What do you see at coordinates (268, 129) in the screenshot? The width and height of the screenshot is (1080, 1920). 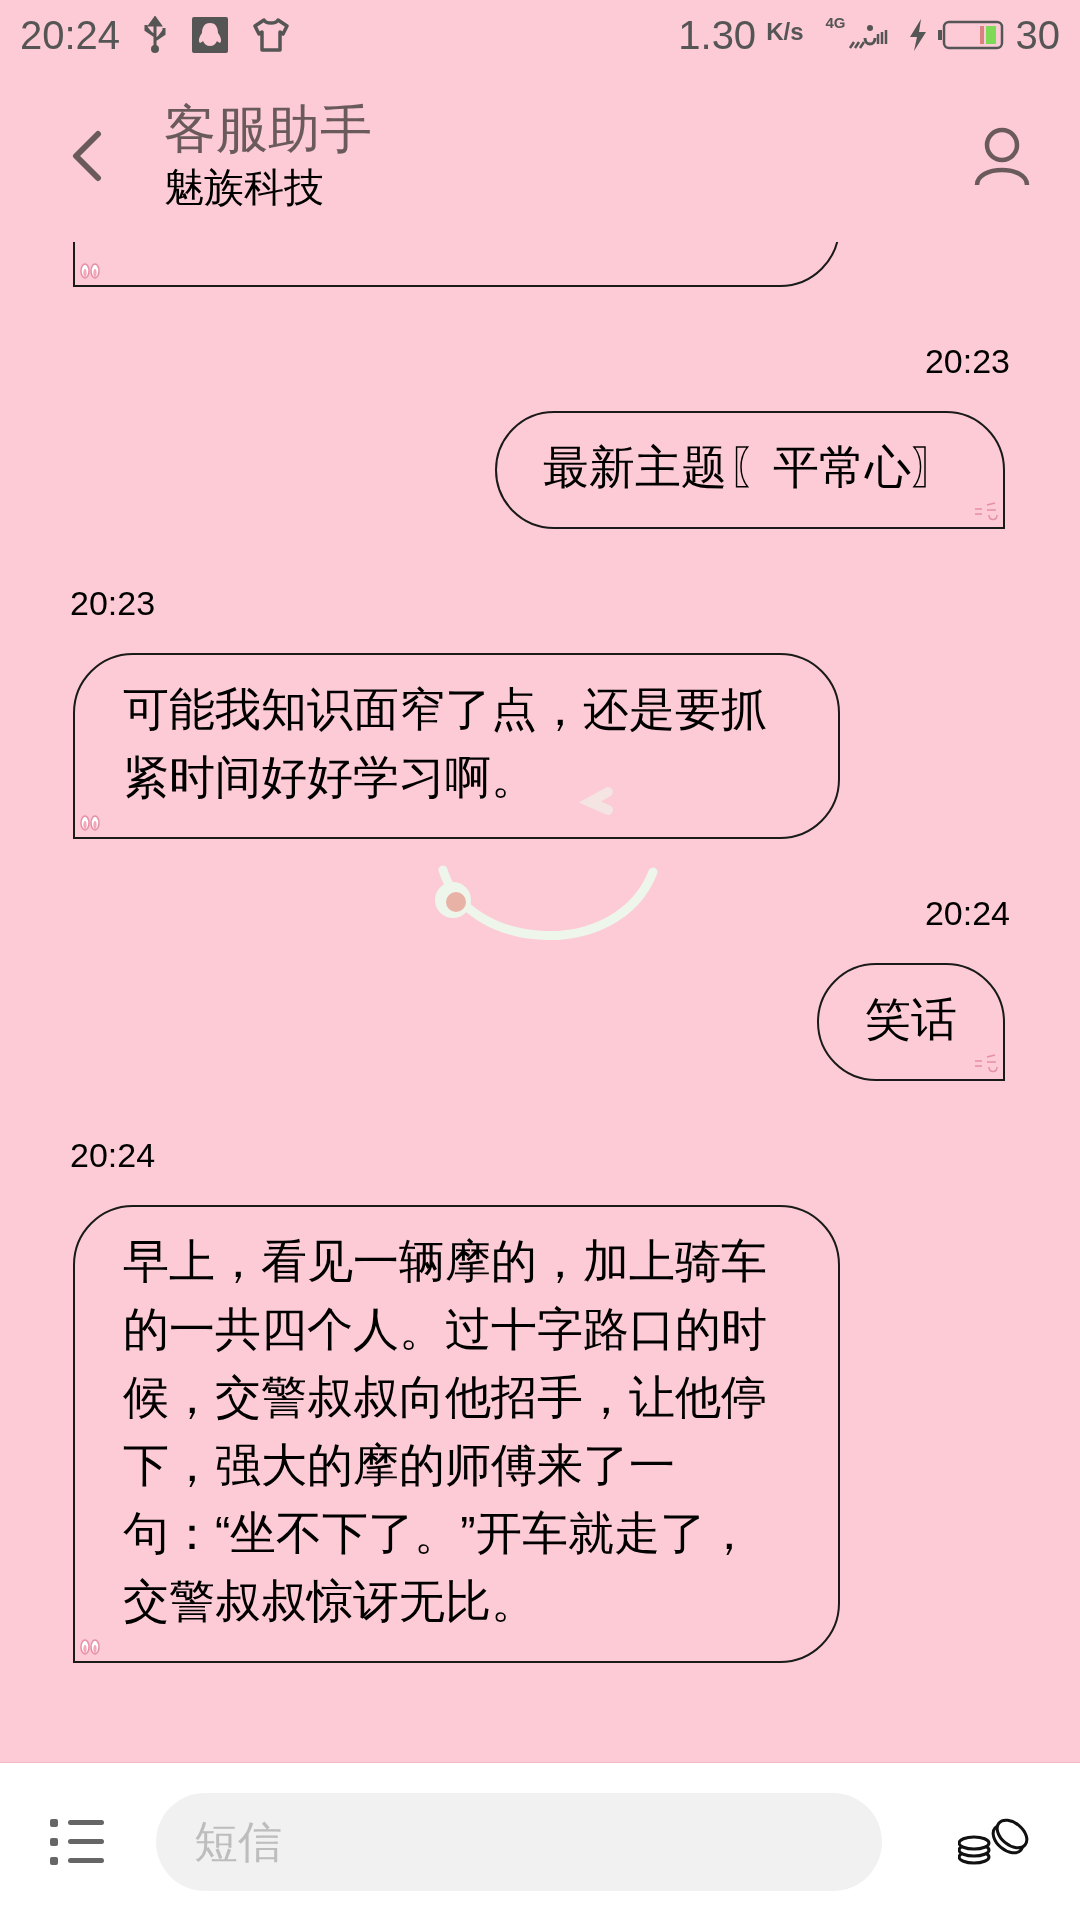 I see `contact-name: 客服助手` at bounding box center [268, 129].